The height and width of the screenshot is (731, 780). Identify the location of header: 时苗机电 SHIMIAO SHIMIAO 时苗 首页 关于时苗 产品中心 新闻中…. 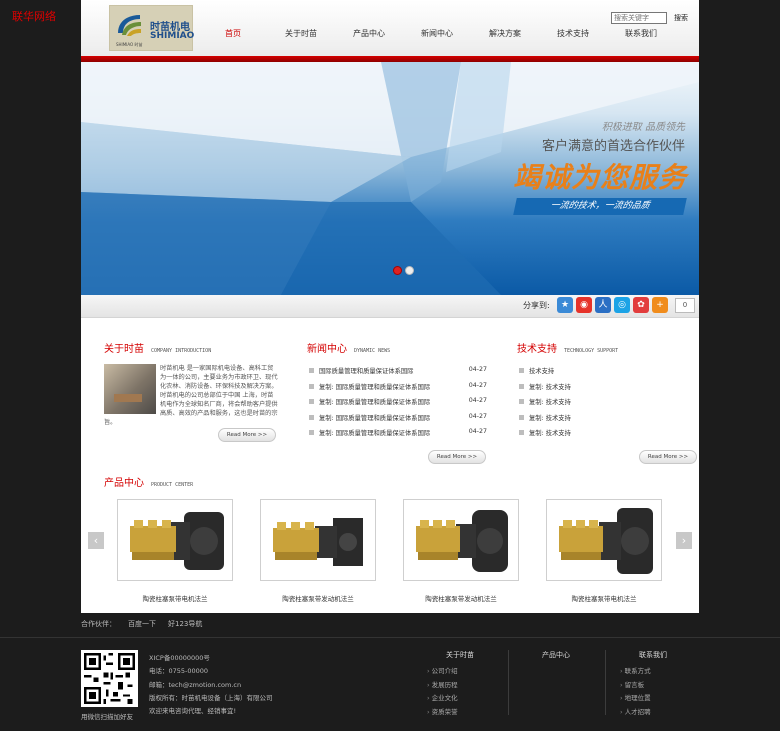
(390, 28).